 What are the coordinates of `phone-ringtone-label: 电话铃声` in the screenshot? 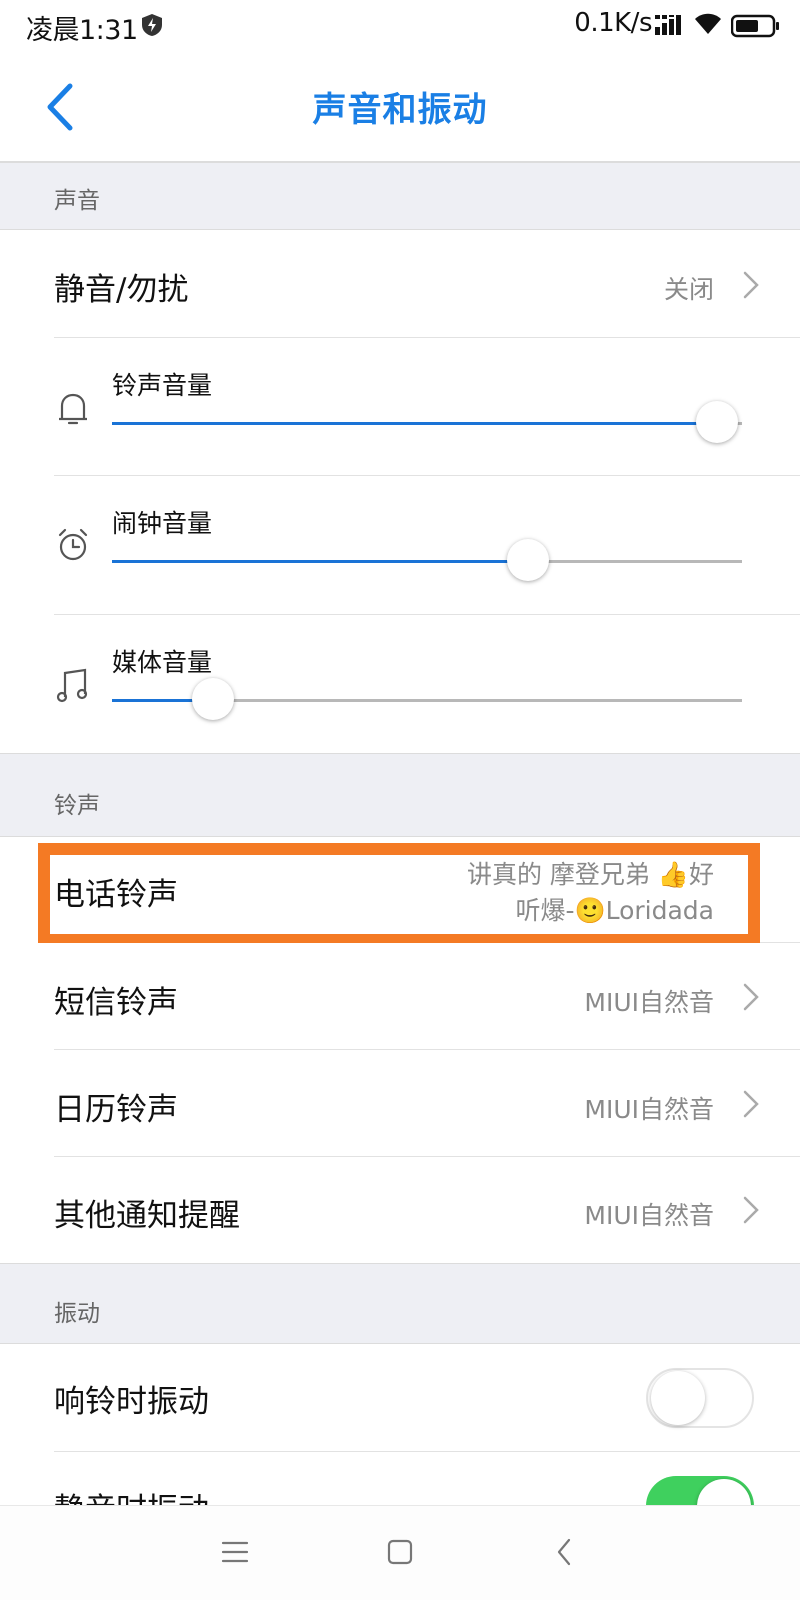 It's located at (116, 895).